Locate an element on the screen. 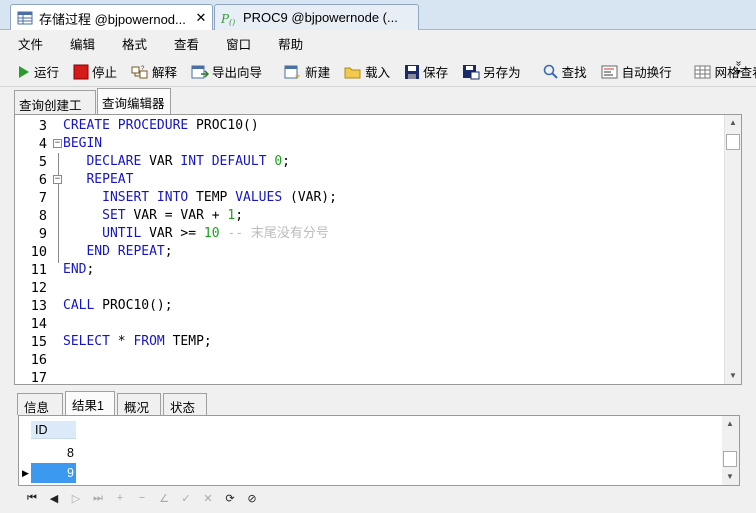 This screenshot has height=513, width=756. column-header-id: ID is located at coordinates (53, 430).